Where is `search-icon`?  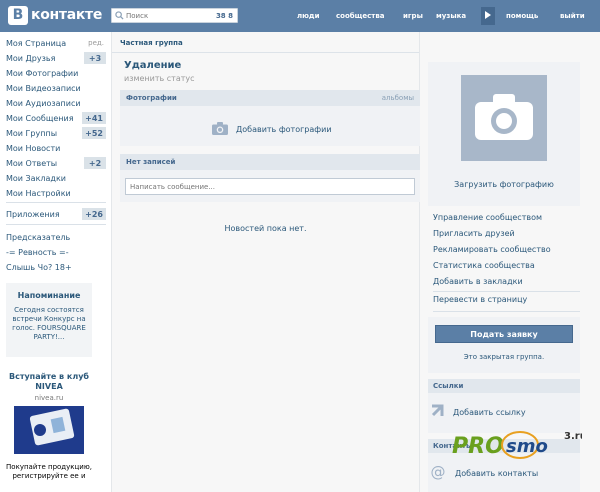 search-icon is located at coordinates (119, 15).